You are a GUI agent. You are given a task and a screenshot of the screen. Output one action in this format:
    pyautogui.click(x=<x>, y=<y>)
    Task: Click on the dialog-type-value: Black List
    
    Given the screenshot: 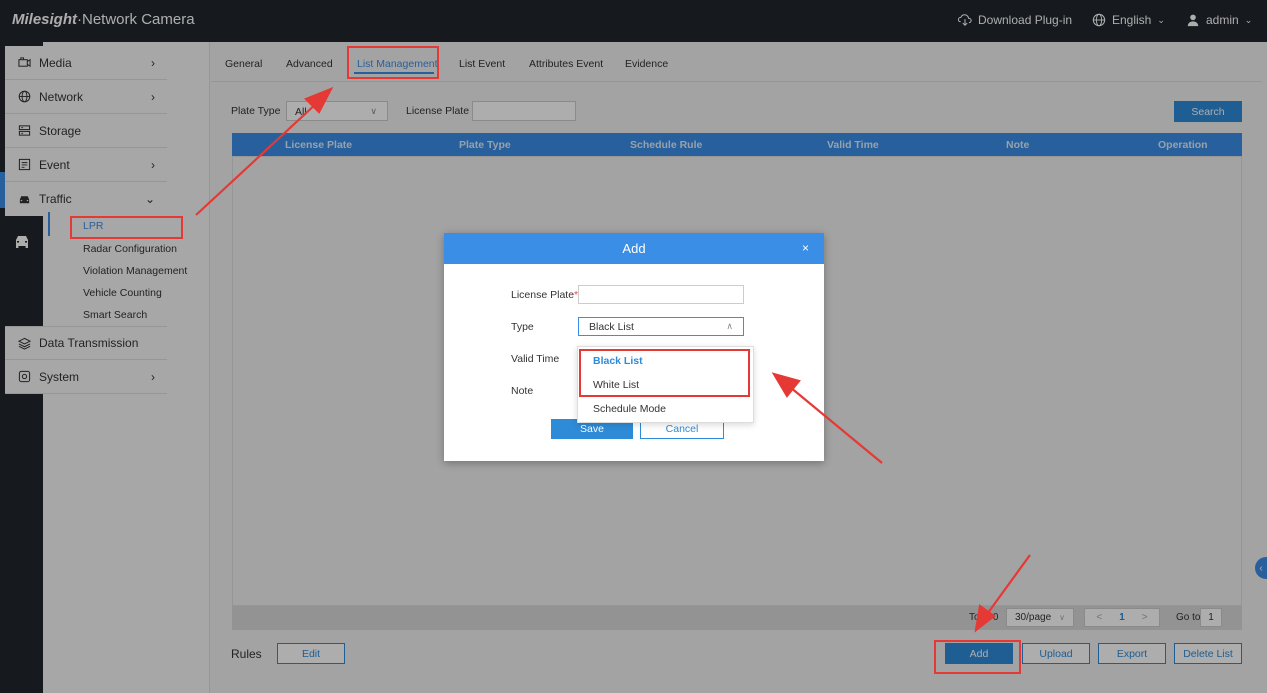 What is the action you would take?
    pyautogui.click(x=611, y=327)
    